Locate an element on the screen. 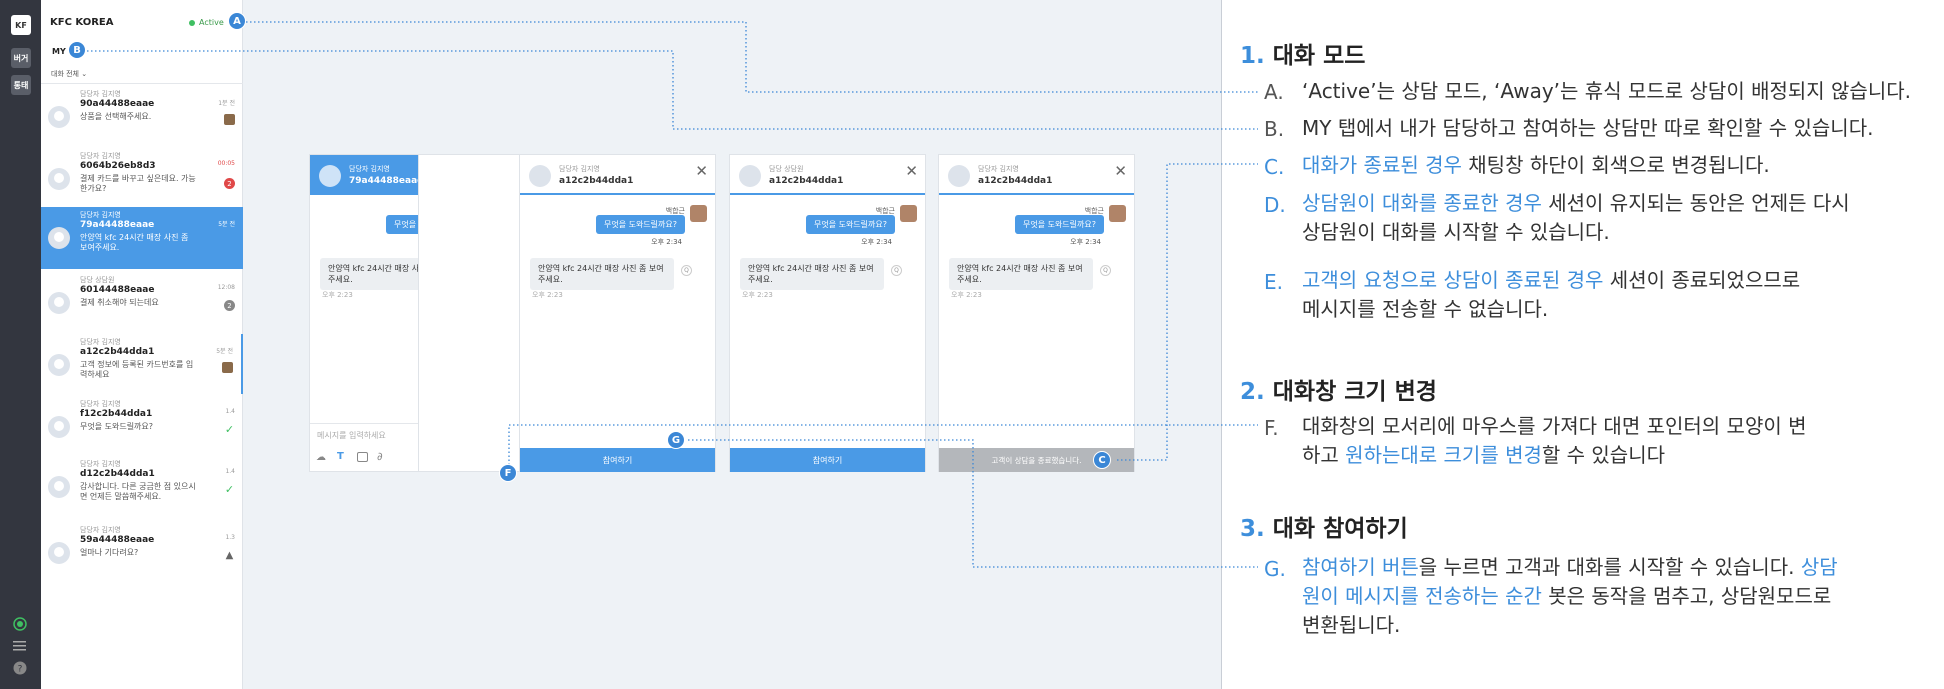  marker-f: F is located at coordinates (508, 473).